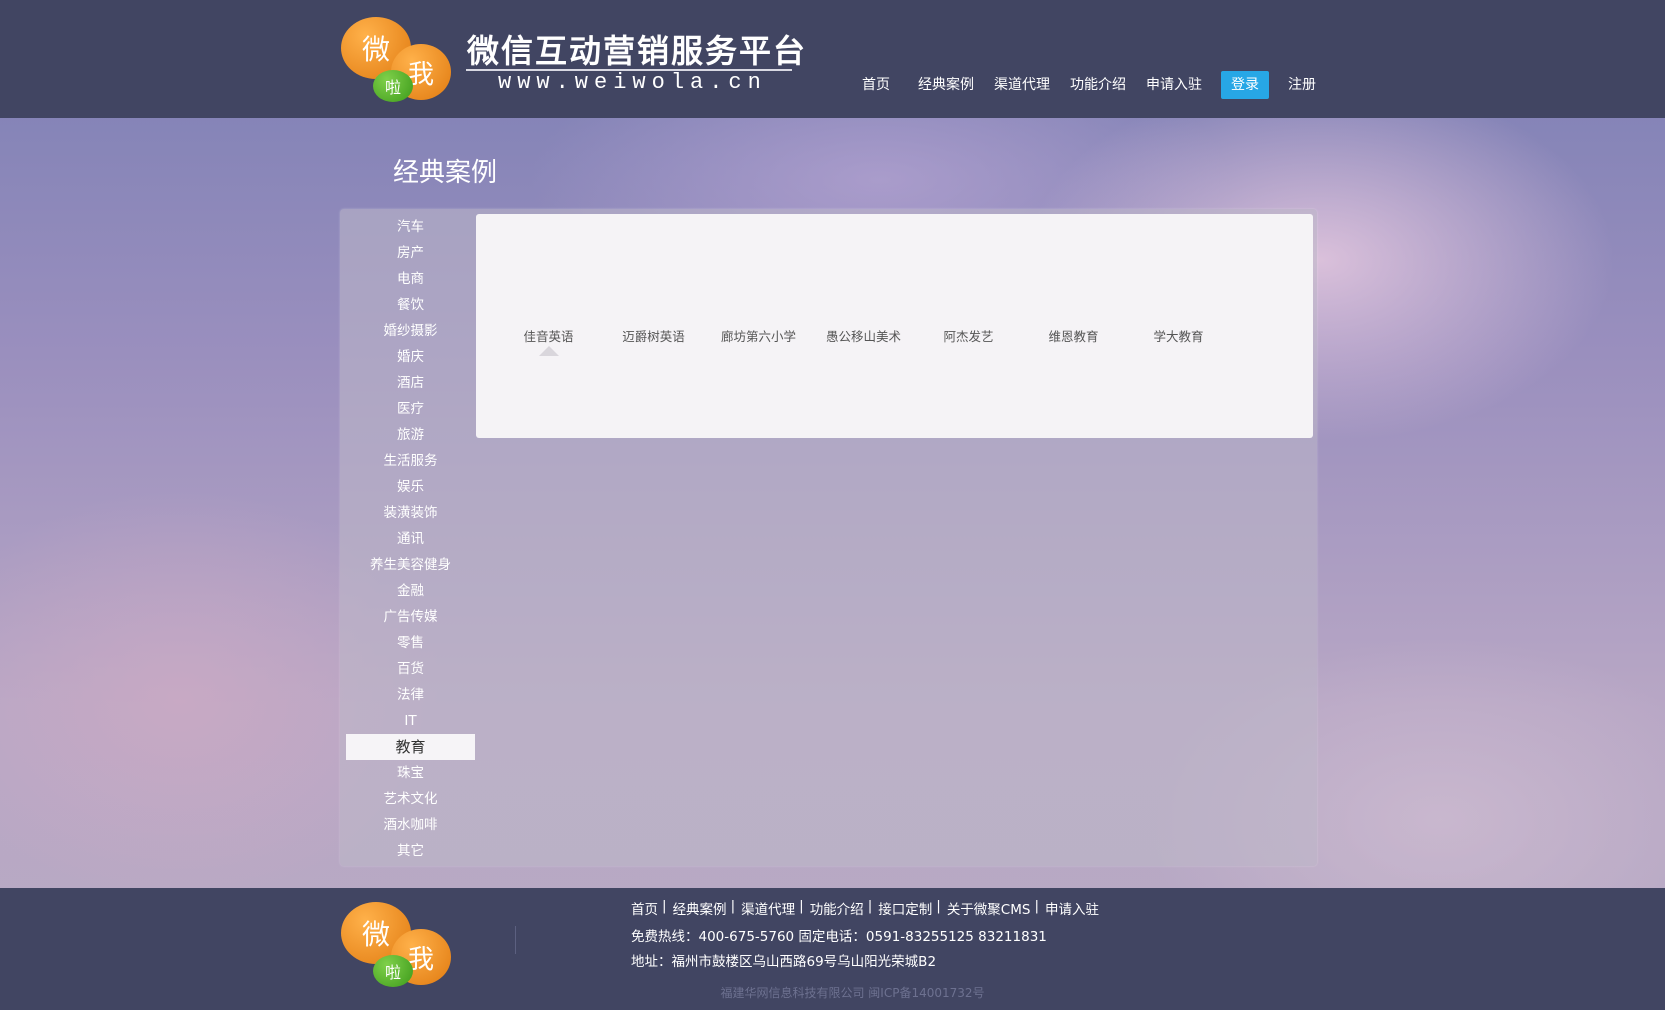  Describe the element at coordinates (410, 357) in the screenshot. I see `category-item-wedding: 婚庆` at that location.